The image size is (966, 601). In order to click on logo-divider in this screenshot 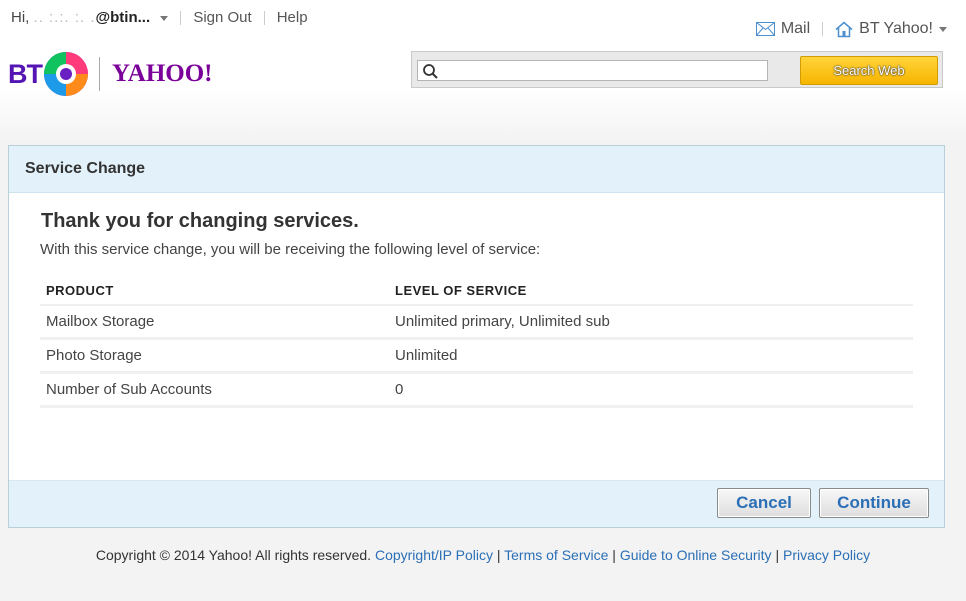, I will do `click(99, 74)`.